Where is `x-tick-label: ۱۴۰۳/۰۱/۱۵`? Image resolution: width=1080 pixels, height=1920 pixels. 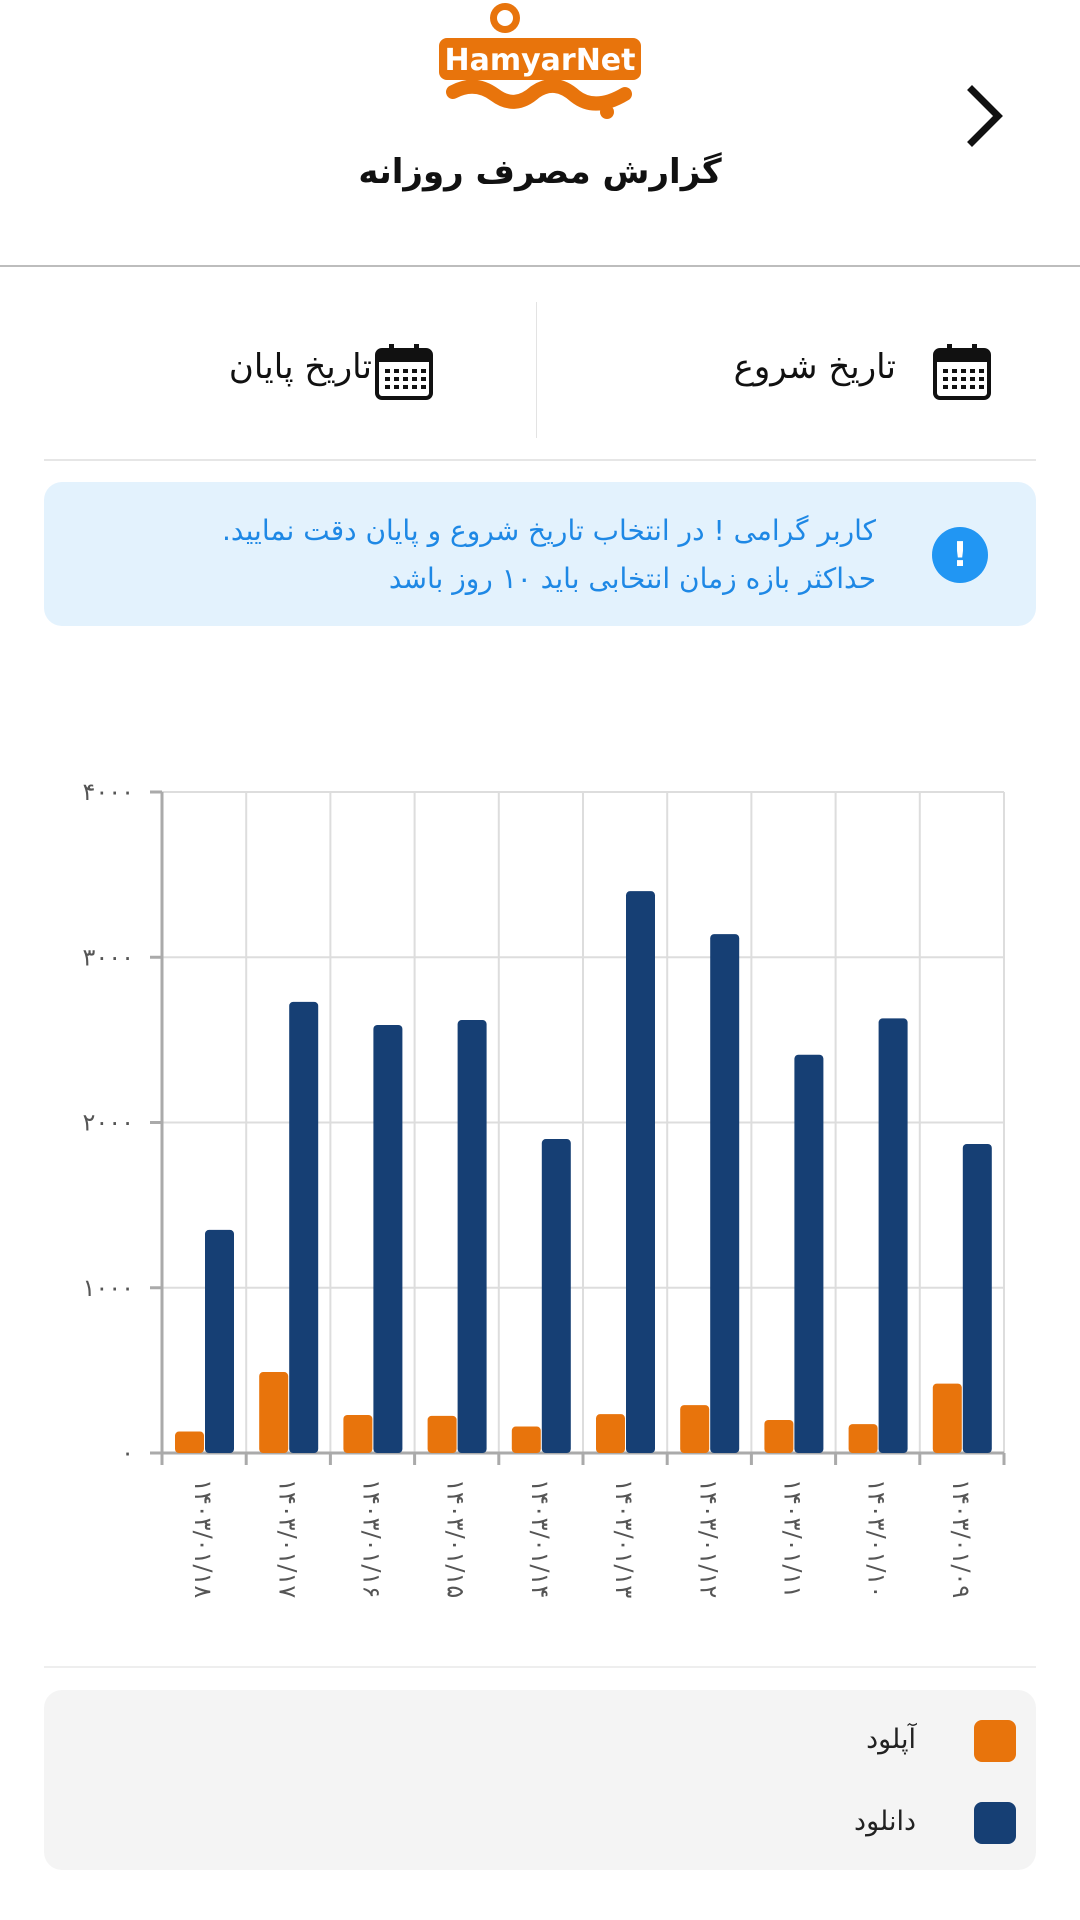
x-tick-label: ۱۴۰۳/۰۱/۱۵ is located at coordinates (456, 1538).